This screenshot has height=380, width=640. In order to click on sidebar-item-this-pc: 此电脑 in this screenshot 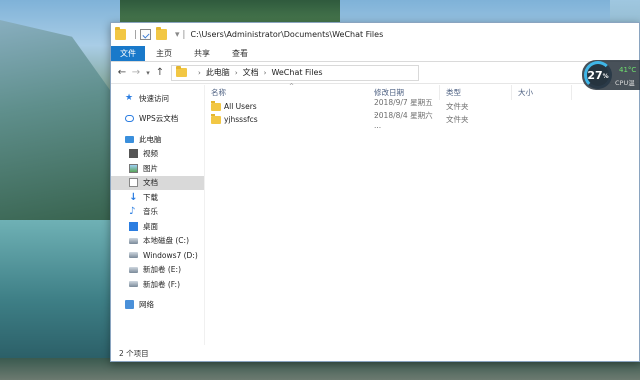, I will do `click(157, 139)`.